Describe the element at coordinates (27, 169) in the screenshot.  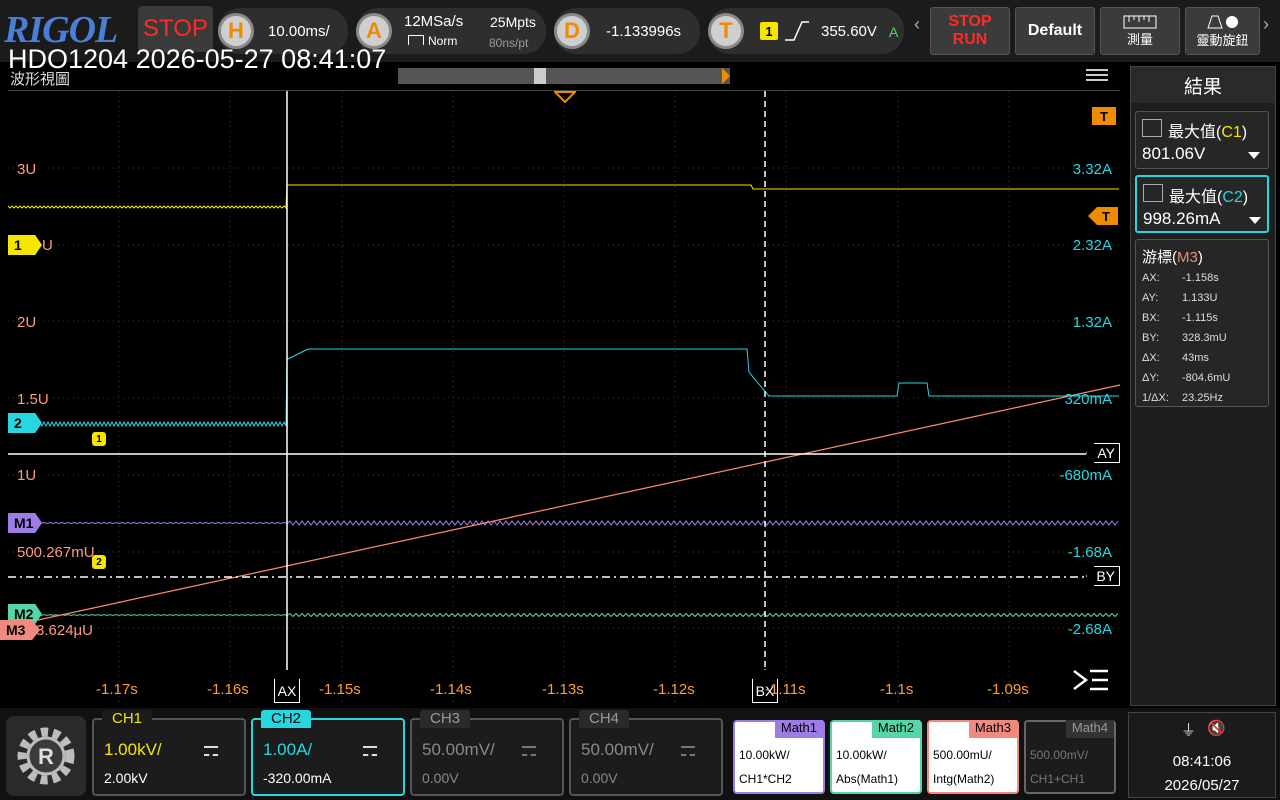
I see `m3-scale-label: 3U` at that location.